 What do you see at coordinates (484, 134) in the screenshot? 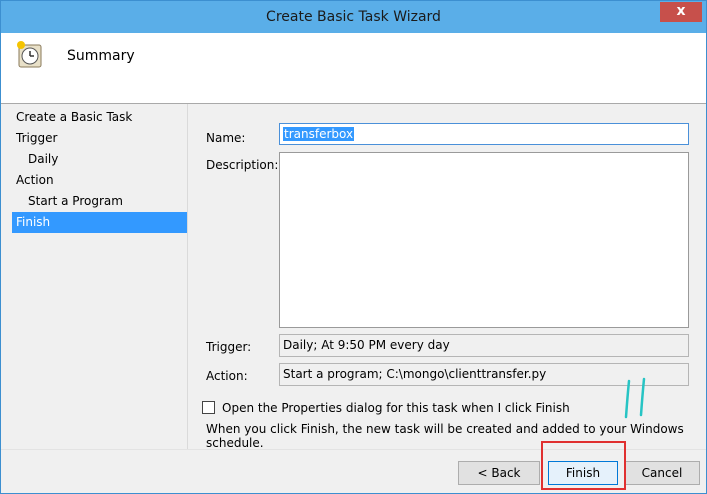
I see `name-field: transferbox` at bounding box center [484, 134].